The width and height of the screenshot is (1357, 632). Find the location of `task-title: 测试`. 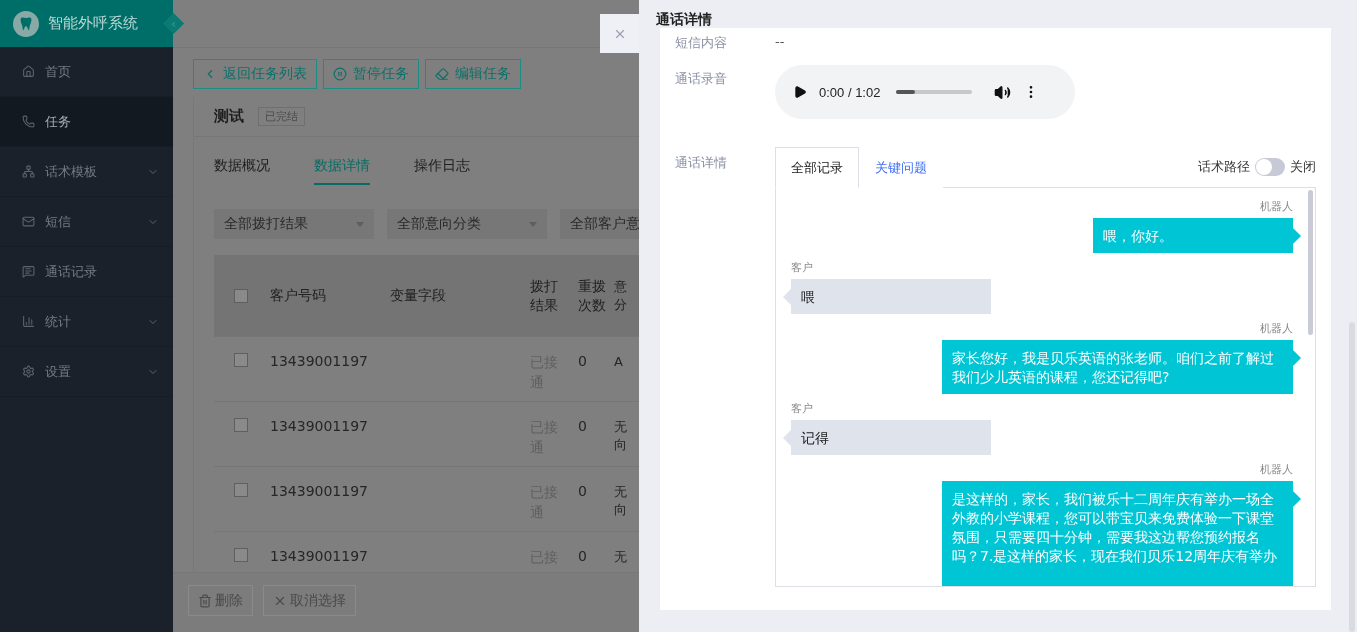

task-title: 测试 is located at coordinates (229, 116).